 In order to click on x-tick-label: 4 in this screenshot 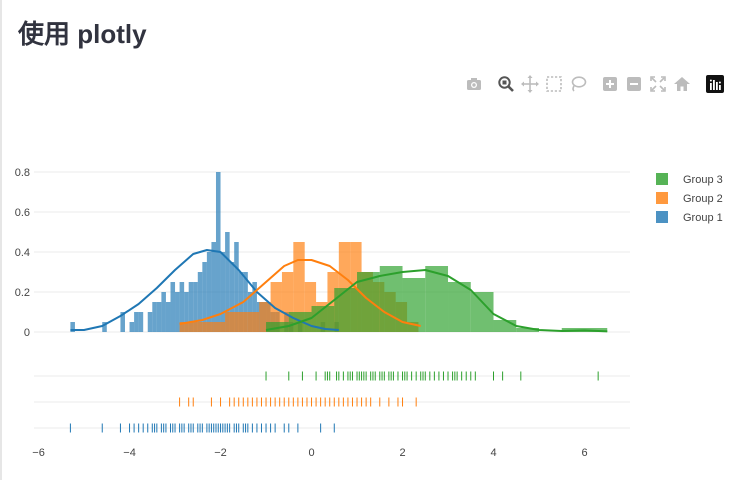, I will do `click(493, 453)`.